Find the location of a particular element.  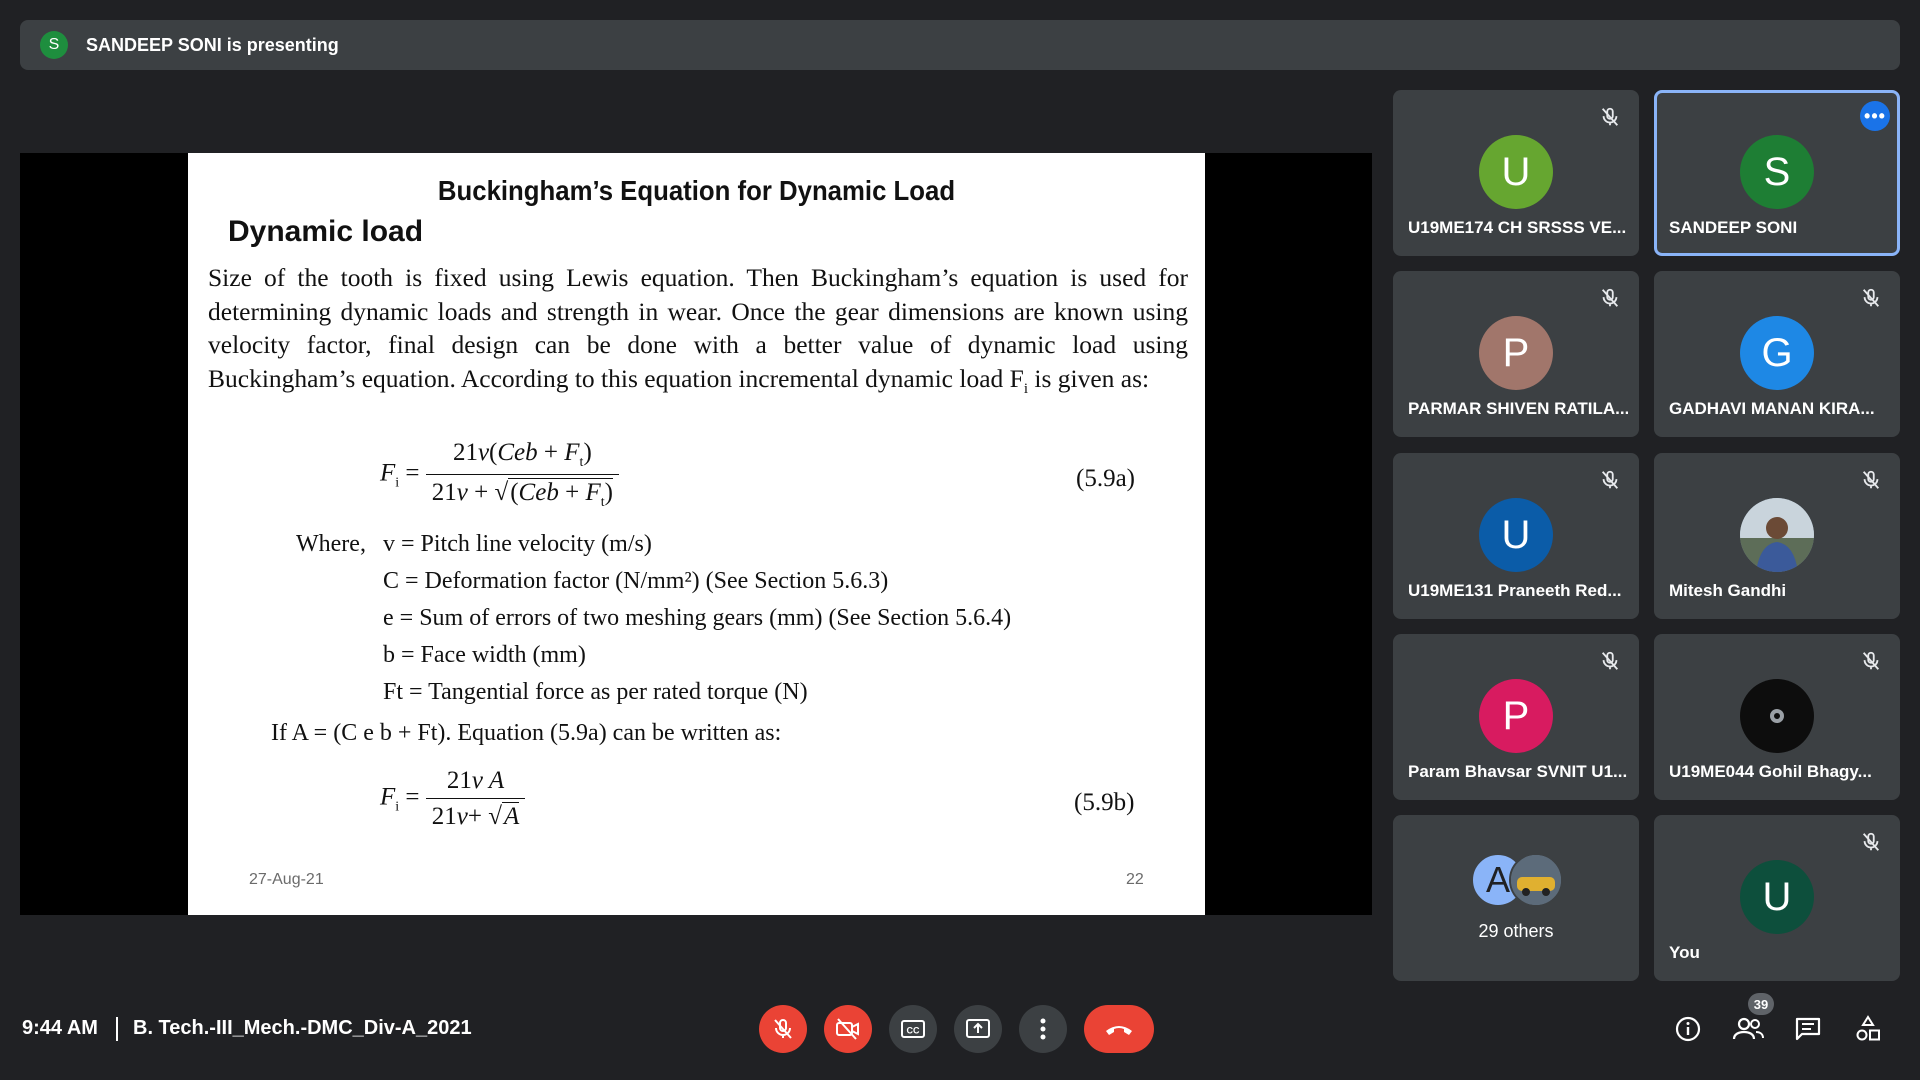

presenting-banner: S SANDEEP SONI is presenting is located at coordinates (960, 45).